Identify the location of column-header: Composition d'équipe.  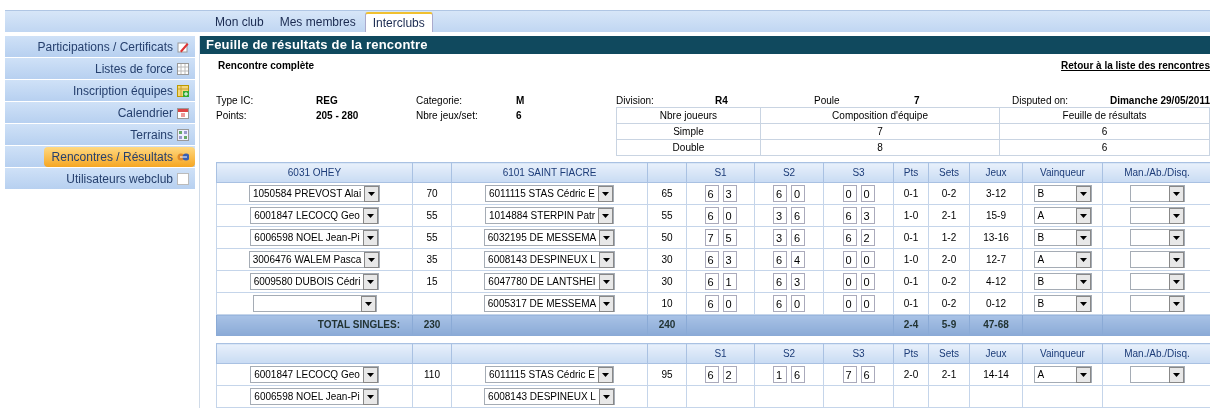
(880, 115).